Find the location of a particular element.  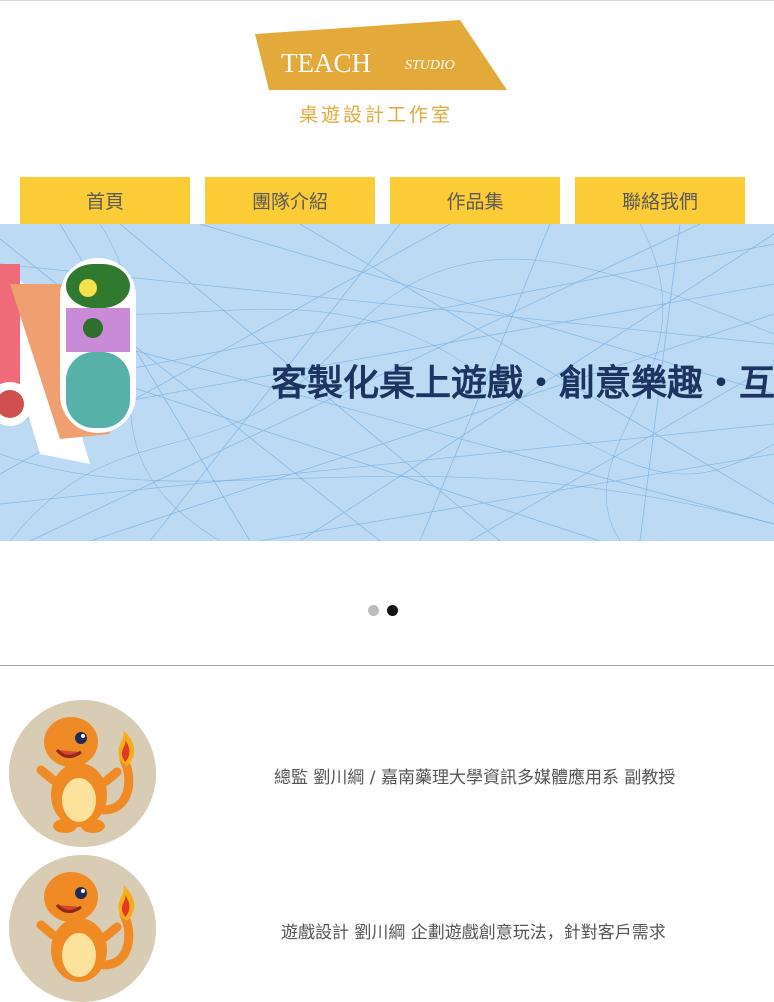

main-nav: 首頁 團隊介紹 作品集 聯絡我們 is located at coordinates (387, 200).